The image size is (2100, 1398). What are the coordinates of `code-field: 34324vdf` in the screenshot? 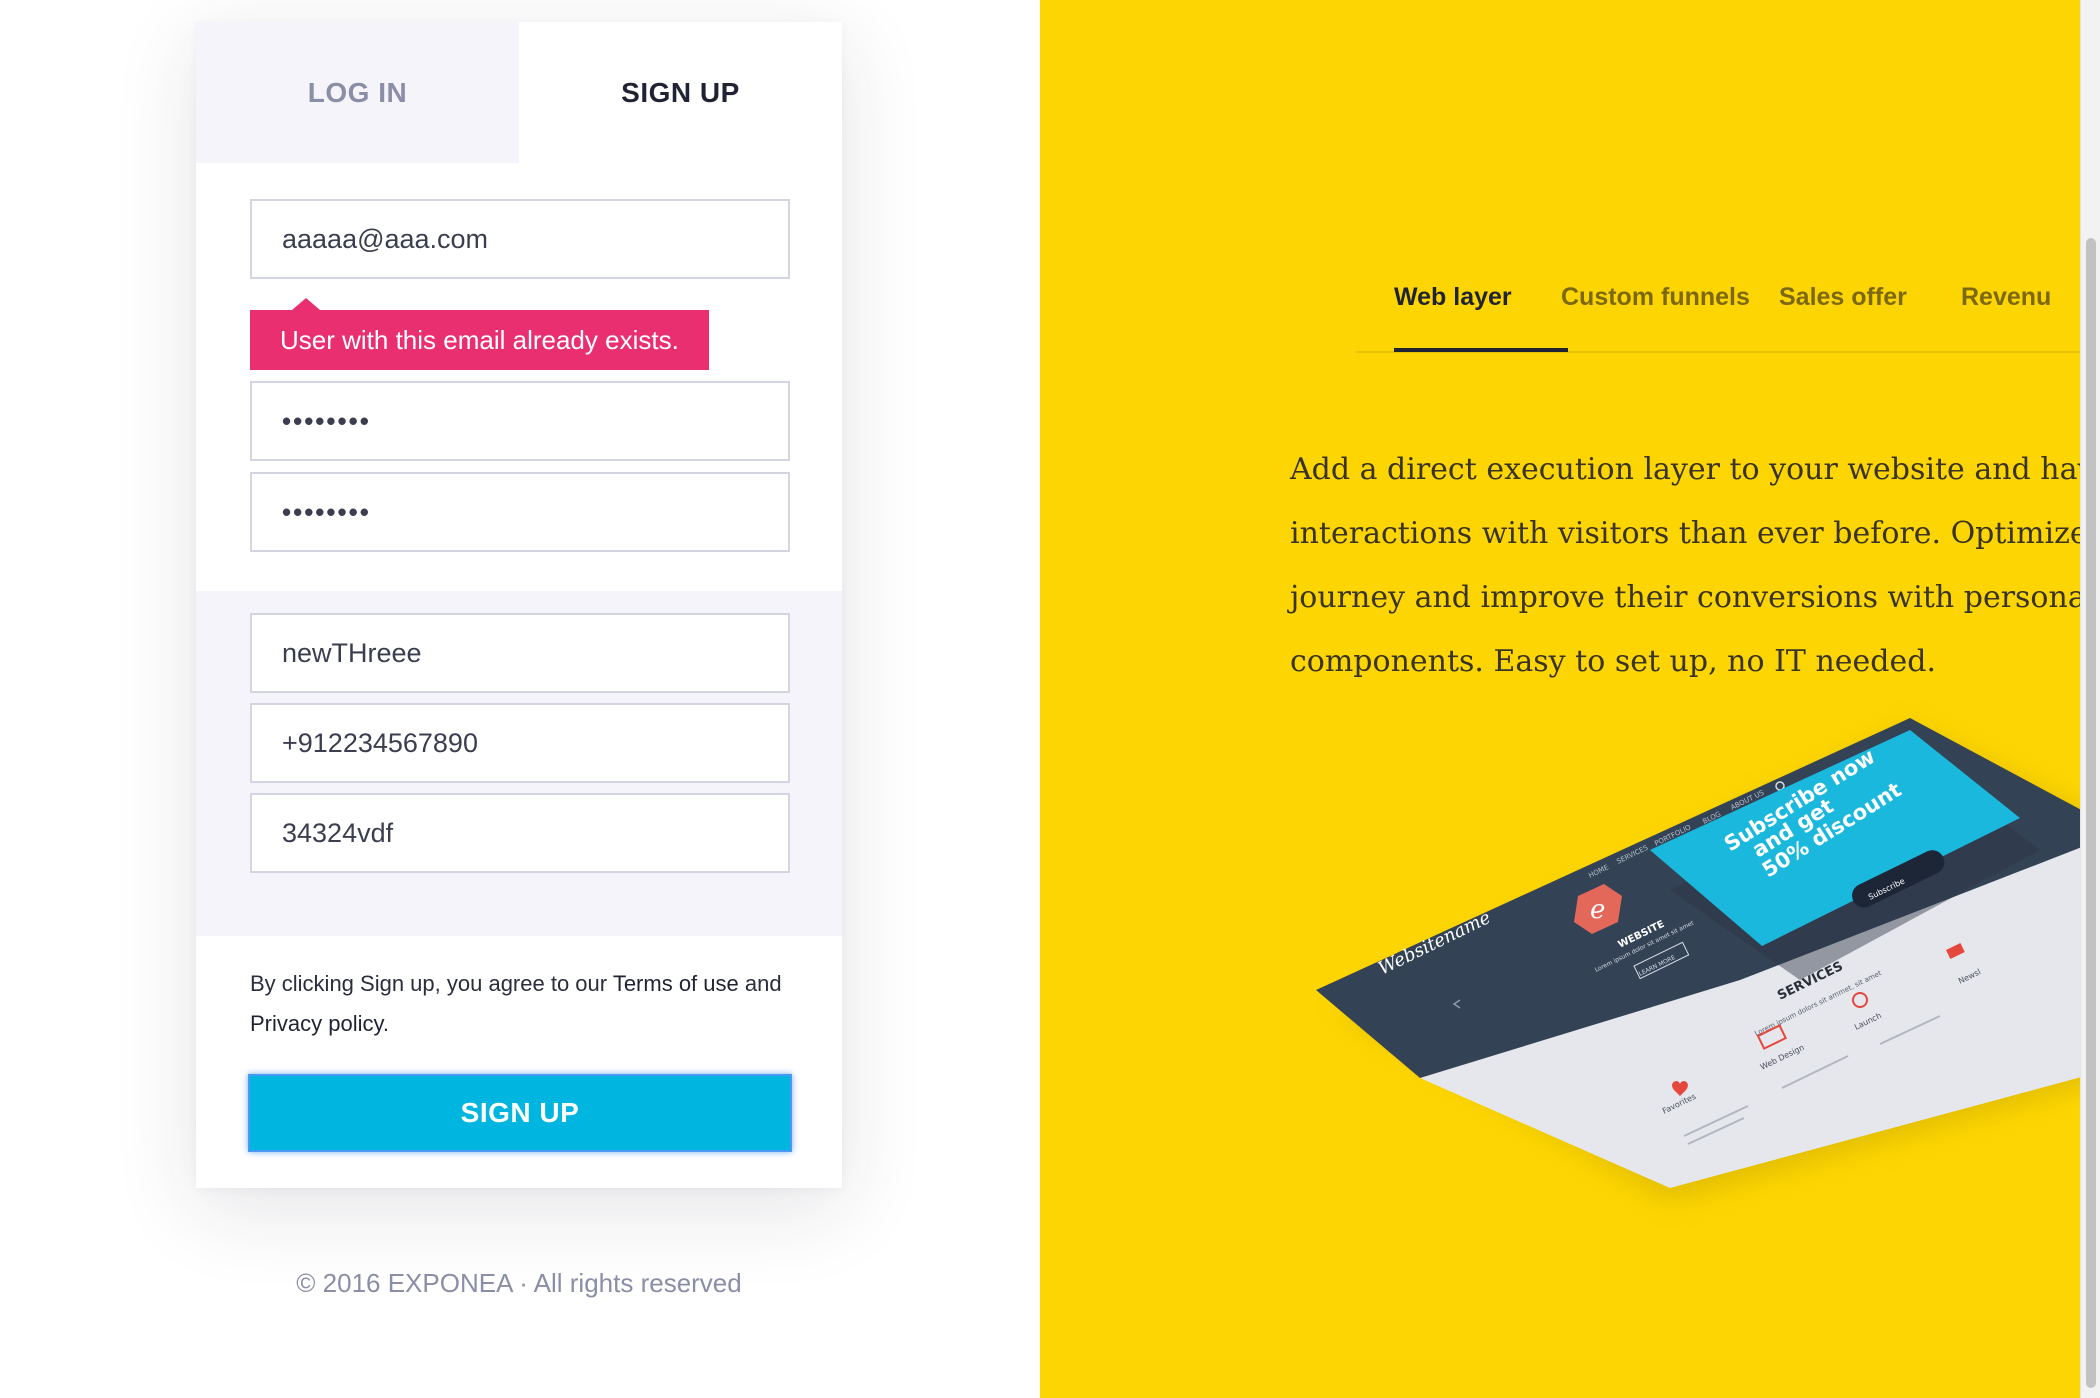 It's located at (520, 833).